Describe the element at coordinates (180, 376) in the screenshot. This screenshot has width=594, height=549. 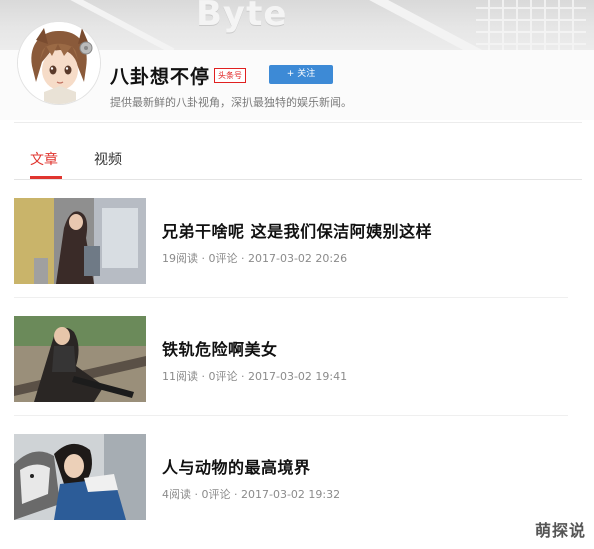
I see `read-count: 11阅读` at that location.